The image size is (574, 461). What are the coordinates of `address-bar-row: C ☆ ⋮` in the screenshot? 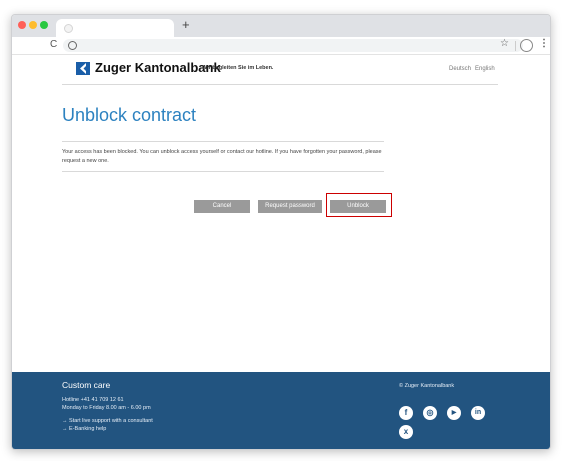 It's located at (281, 46).